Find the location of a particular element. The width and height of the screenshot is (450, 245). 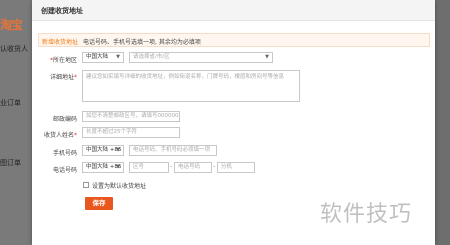

dialog-title: 创建收货地址 is located at coordinates (62, 11).